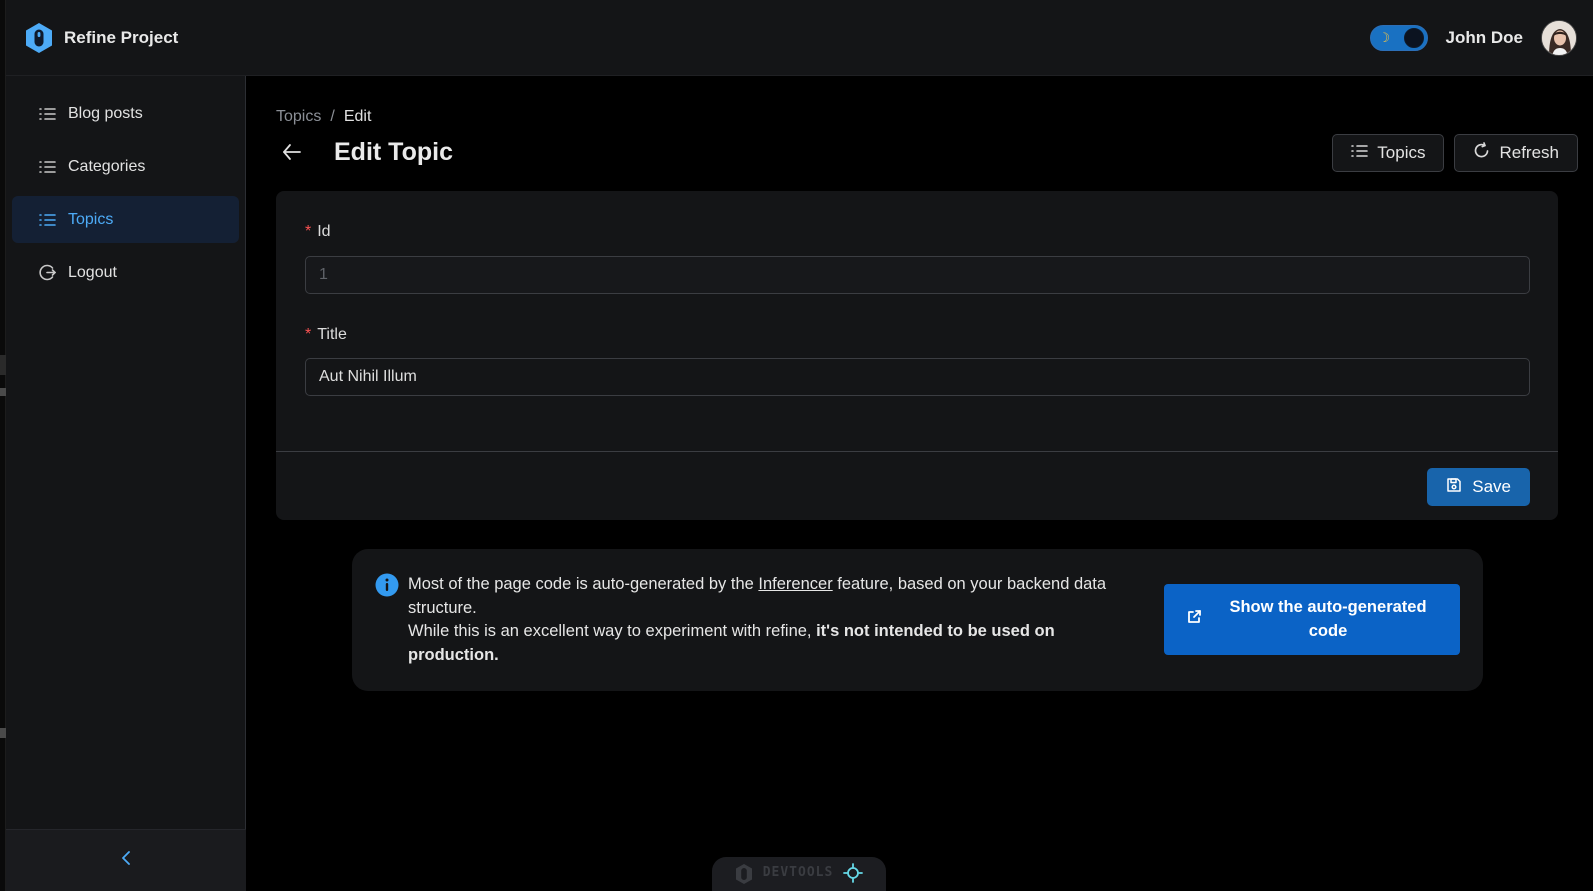 This screenshot has height=891, width=1593. Describe the element at coordinates (917, 377) in the screenshot. I see `title-input: Aut Nihil Illum` at that location.